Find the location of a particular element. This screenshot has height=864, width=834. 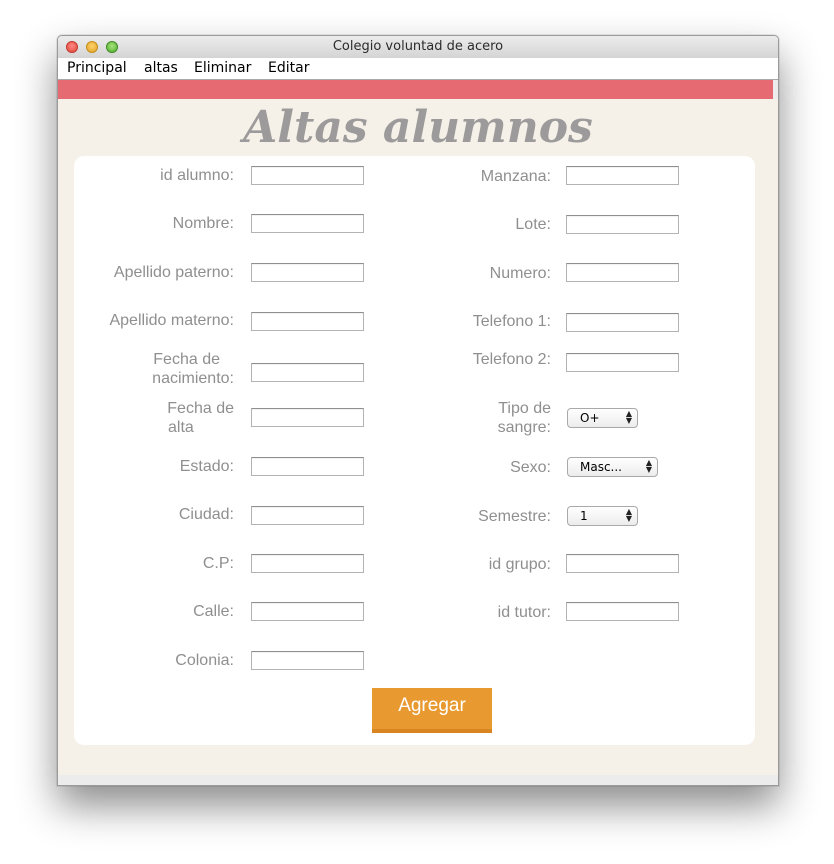

label-fecha-nacimiento: Fecha de nacimiento: is located at coordinates (154, 369).